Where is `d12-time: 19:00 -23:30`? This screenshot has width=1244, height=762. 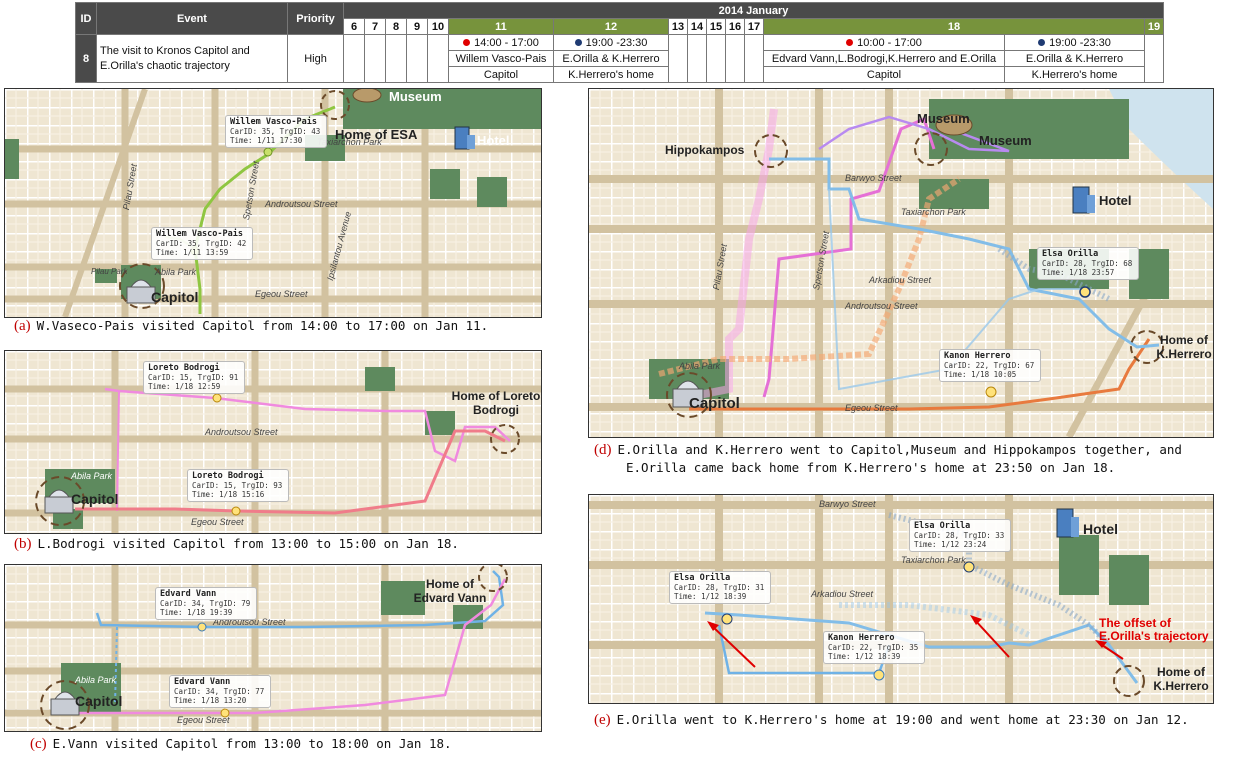 d12-time: 19:00 -23:30 is located at coordinates (611, 42).